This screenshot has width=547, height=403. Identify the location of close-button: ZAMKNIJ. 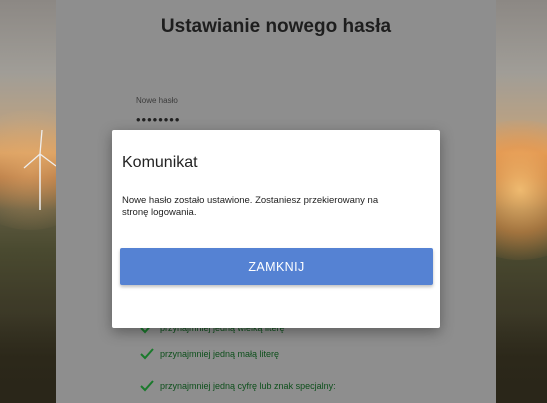
(276, 266).